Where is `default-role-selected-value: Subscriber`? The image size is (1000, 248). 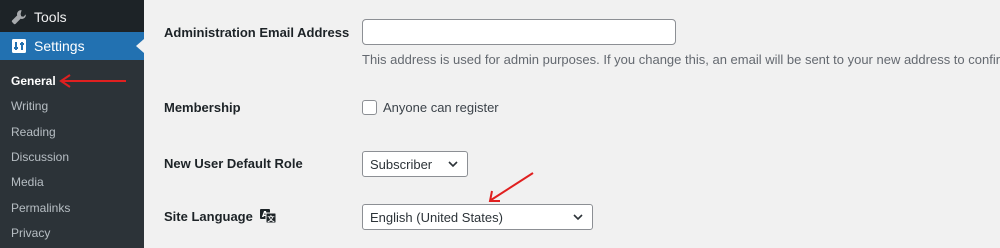 default-role-selected-value: Subscriber is located at coordinates (401, 164).